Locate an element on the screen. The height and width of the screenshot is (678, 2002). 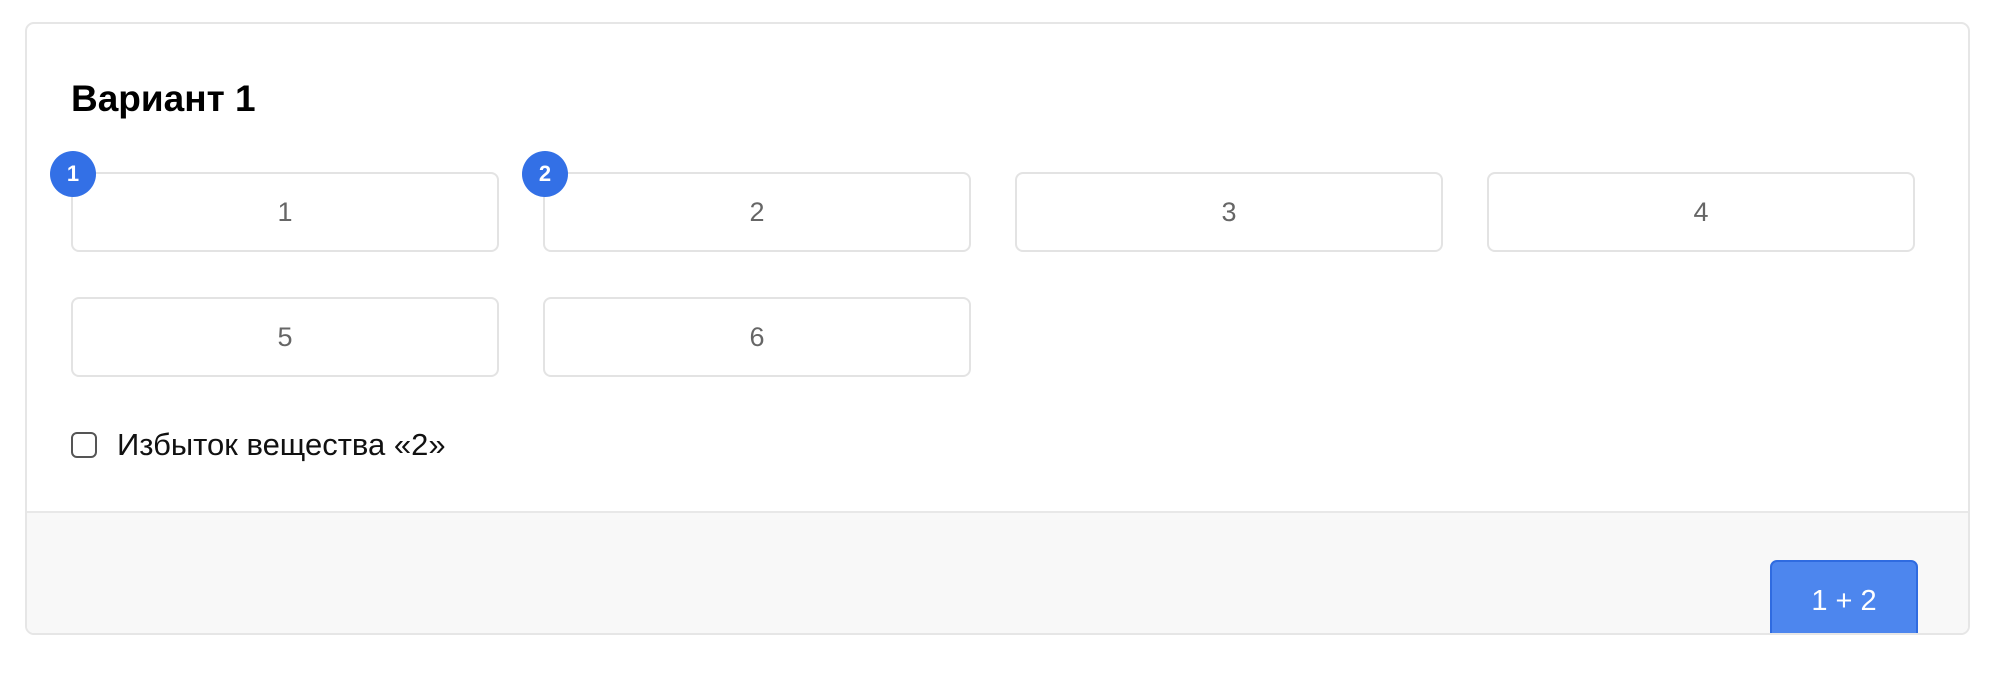
option-button-4: 4 is located at coordinates (1701, 212).